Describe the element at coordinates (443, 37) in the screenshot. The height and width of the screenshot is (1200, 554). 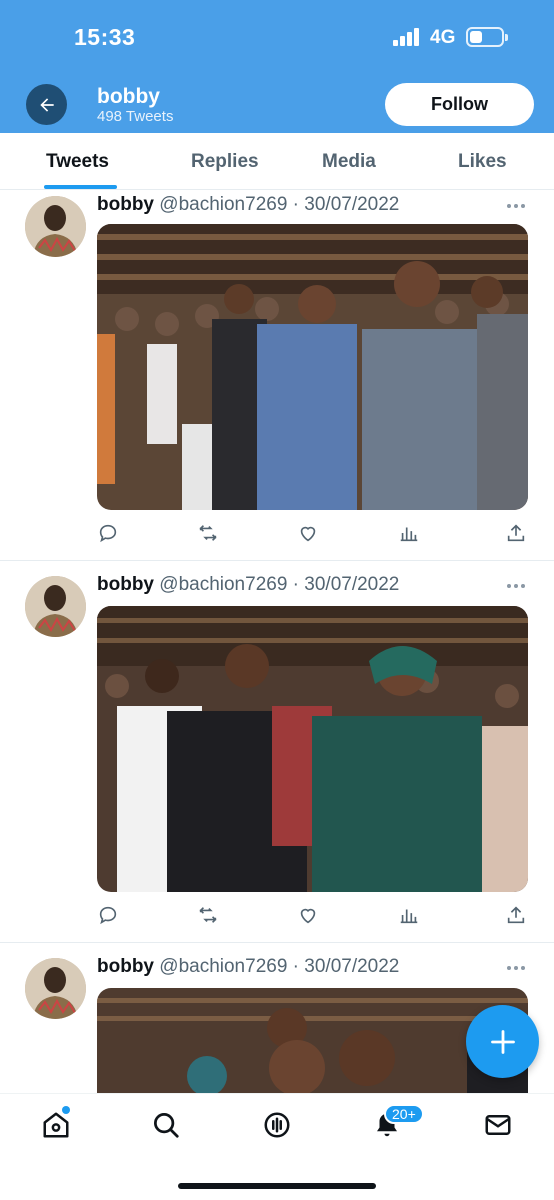
I see `network-type: 4G` at that location.